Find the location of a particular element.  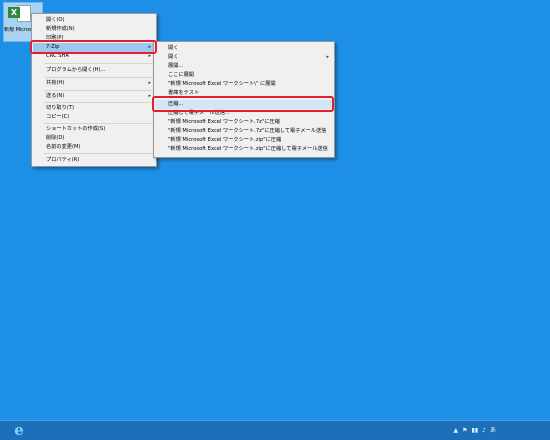

highlight-compress-box is located at coordinates (243, 104).